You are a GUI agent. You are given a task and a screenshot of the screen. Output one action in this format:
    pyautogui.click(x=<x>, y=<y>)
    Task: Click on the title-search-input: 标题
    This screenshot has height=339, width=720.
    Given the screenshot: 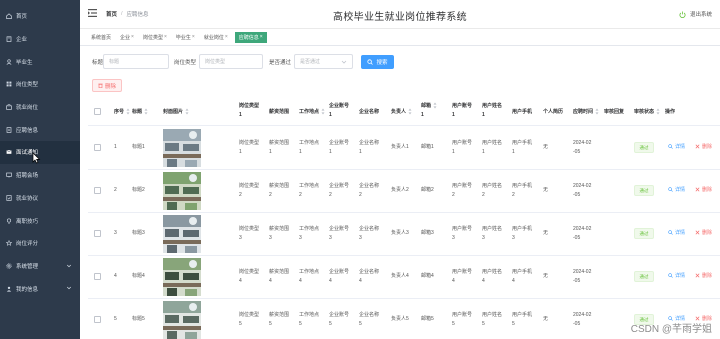 What is the action you would take?
    pyautogui.click(x=136, y=61)
    